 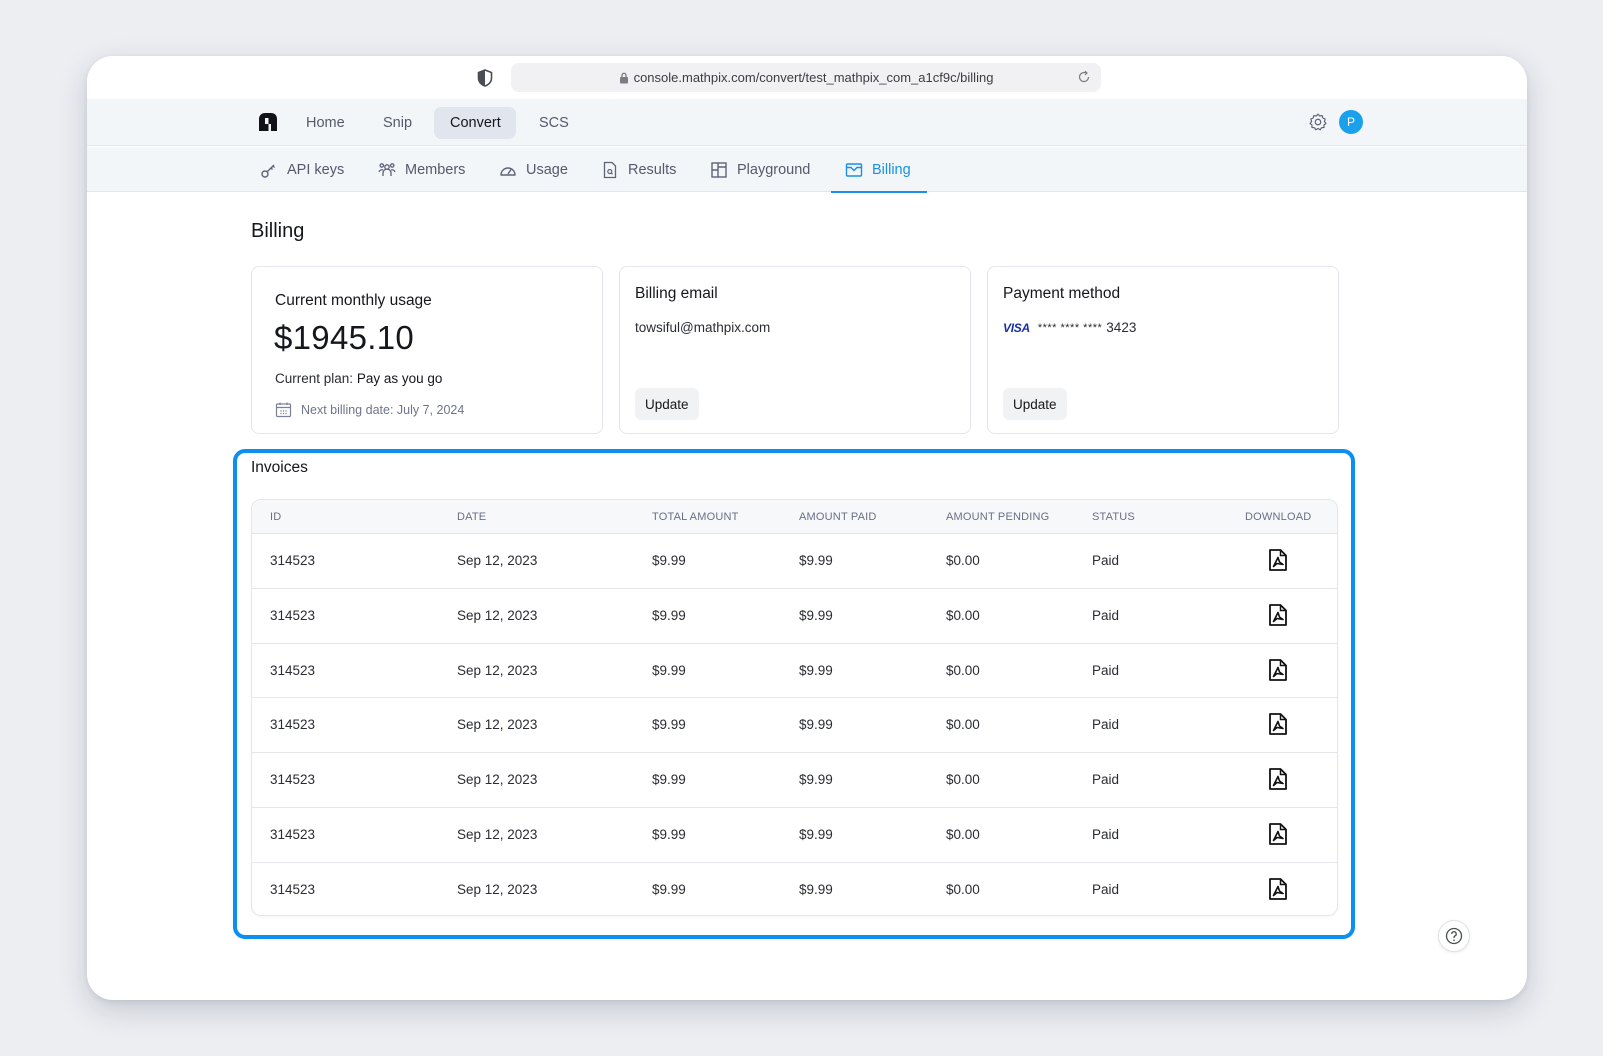 I want to click on nav-convert: Convert, so click(x=475, y=123).